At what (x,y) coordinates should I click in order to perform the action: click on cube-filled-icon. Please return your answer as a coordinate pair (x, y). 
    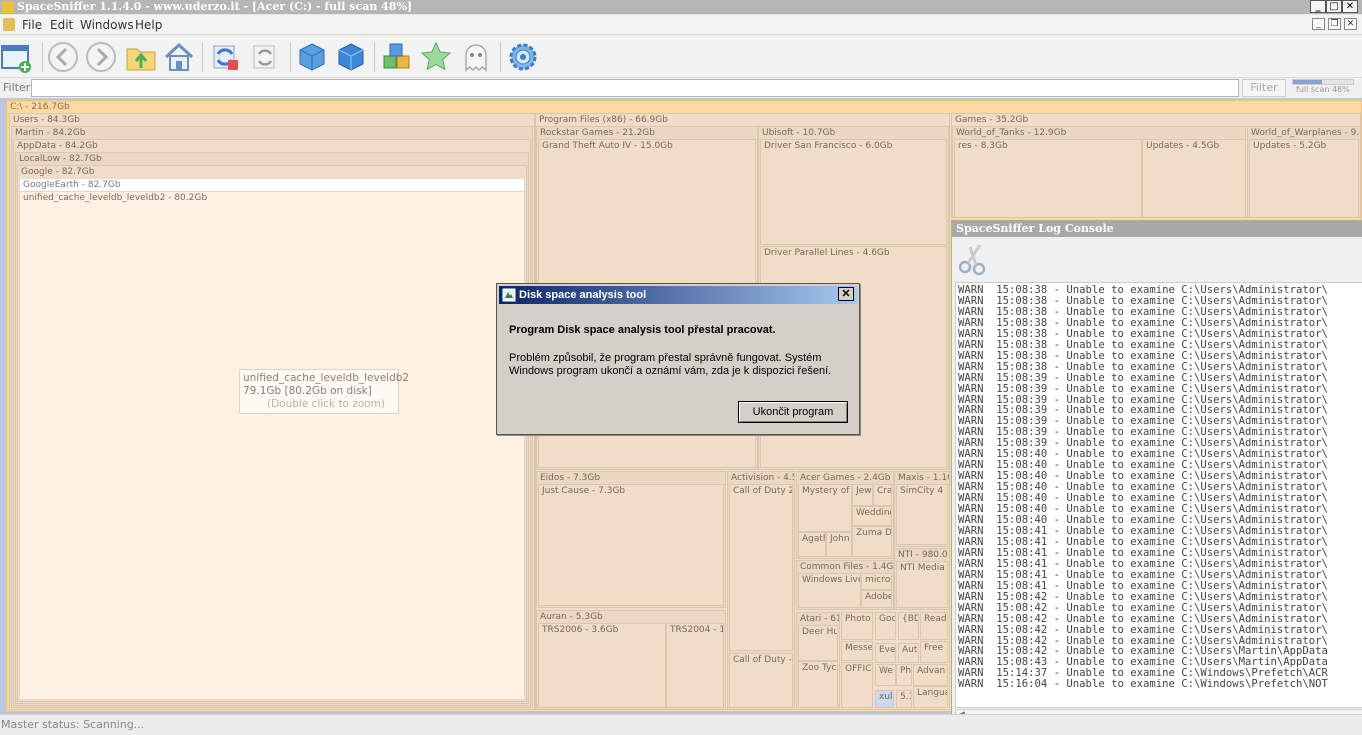
    Looking at the image, I should click on (351, 57).